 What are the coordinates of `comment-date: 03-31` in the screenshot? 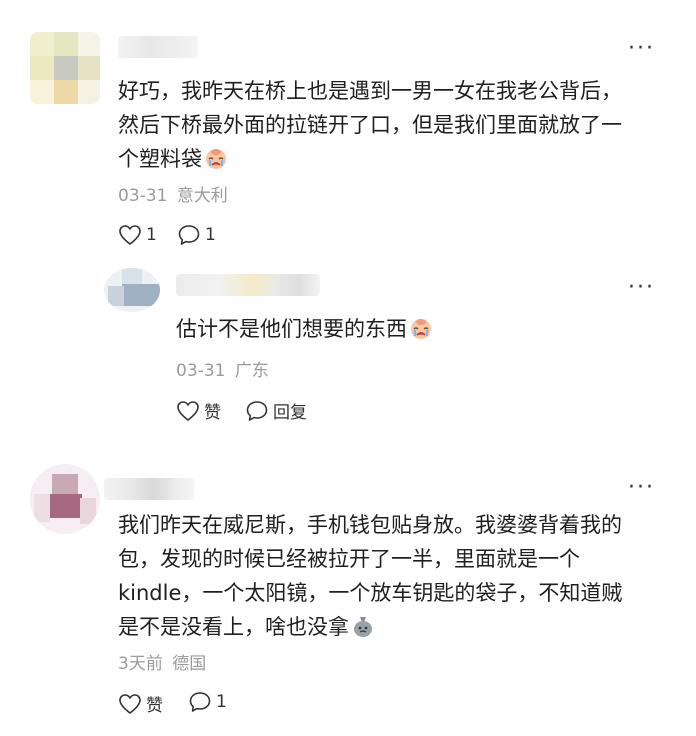 It's located at (143, 196).